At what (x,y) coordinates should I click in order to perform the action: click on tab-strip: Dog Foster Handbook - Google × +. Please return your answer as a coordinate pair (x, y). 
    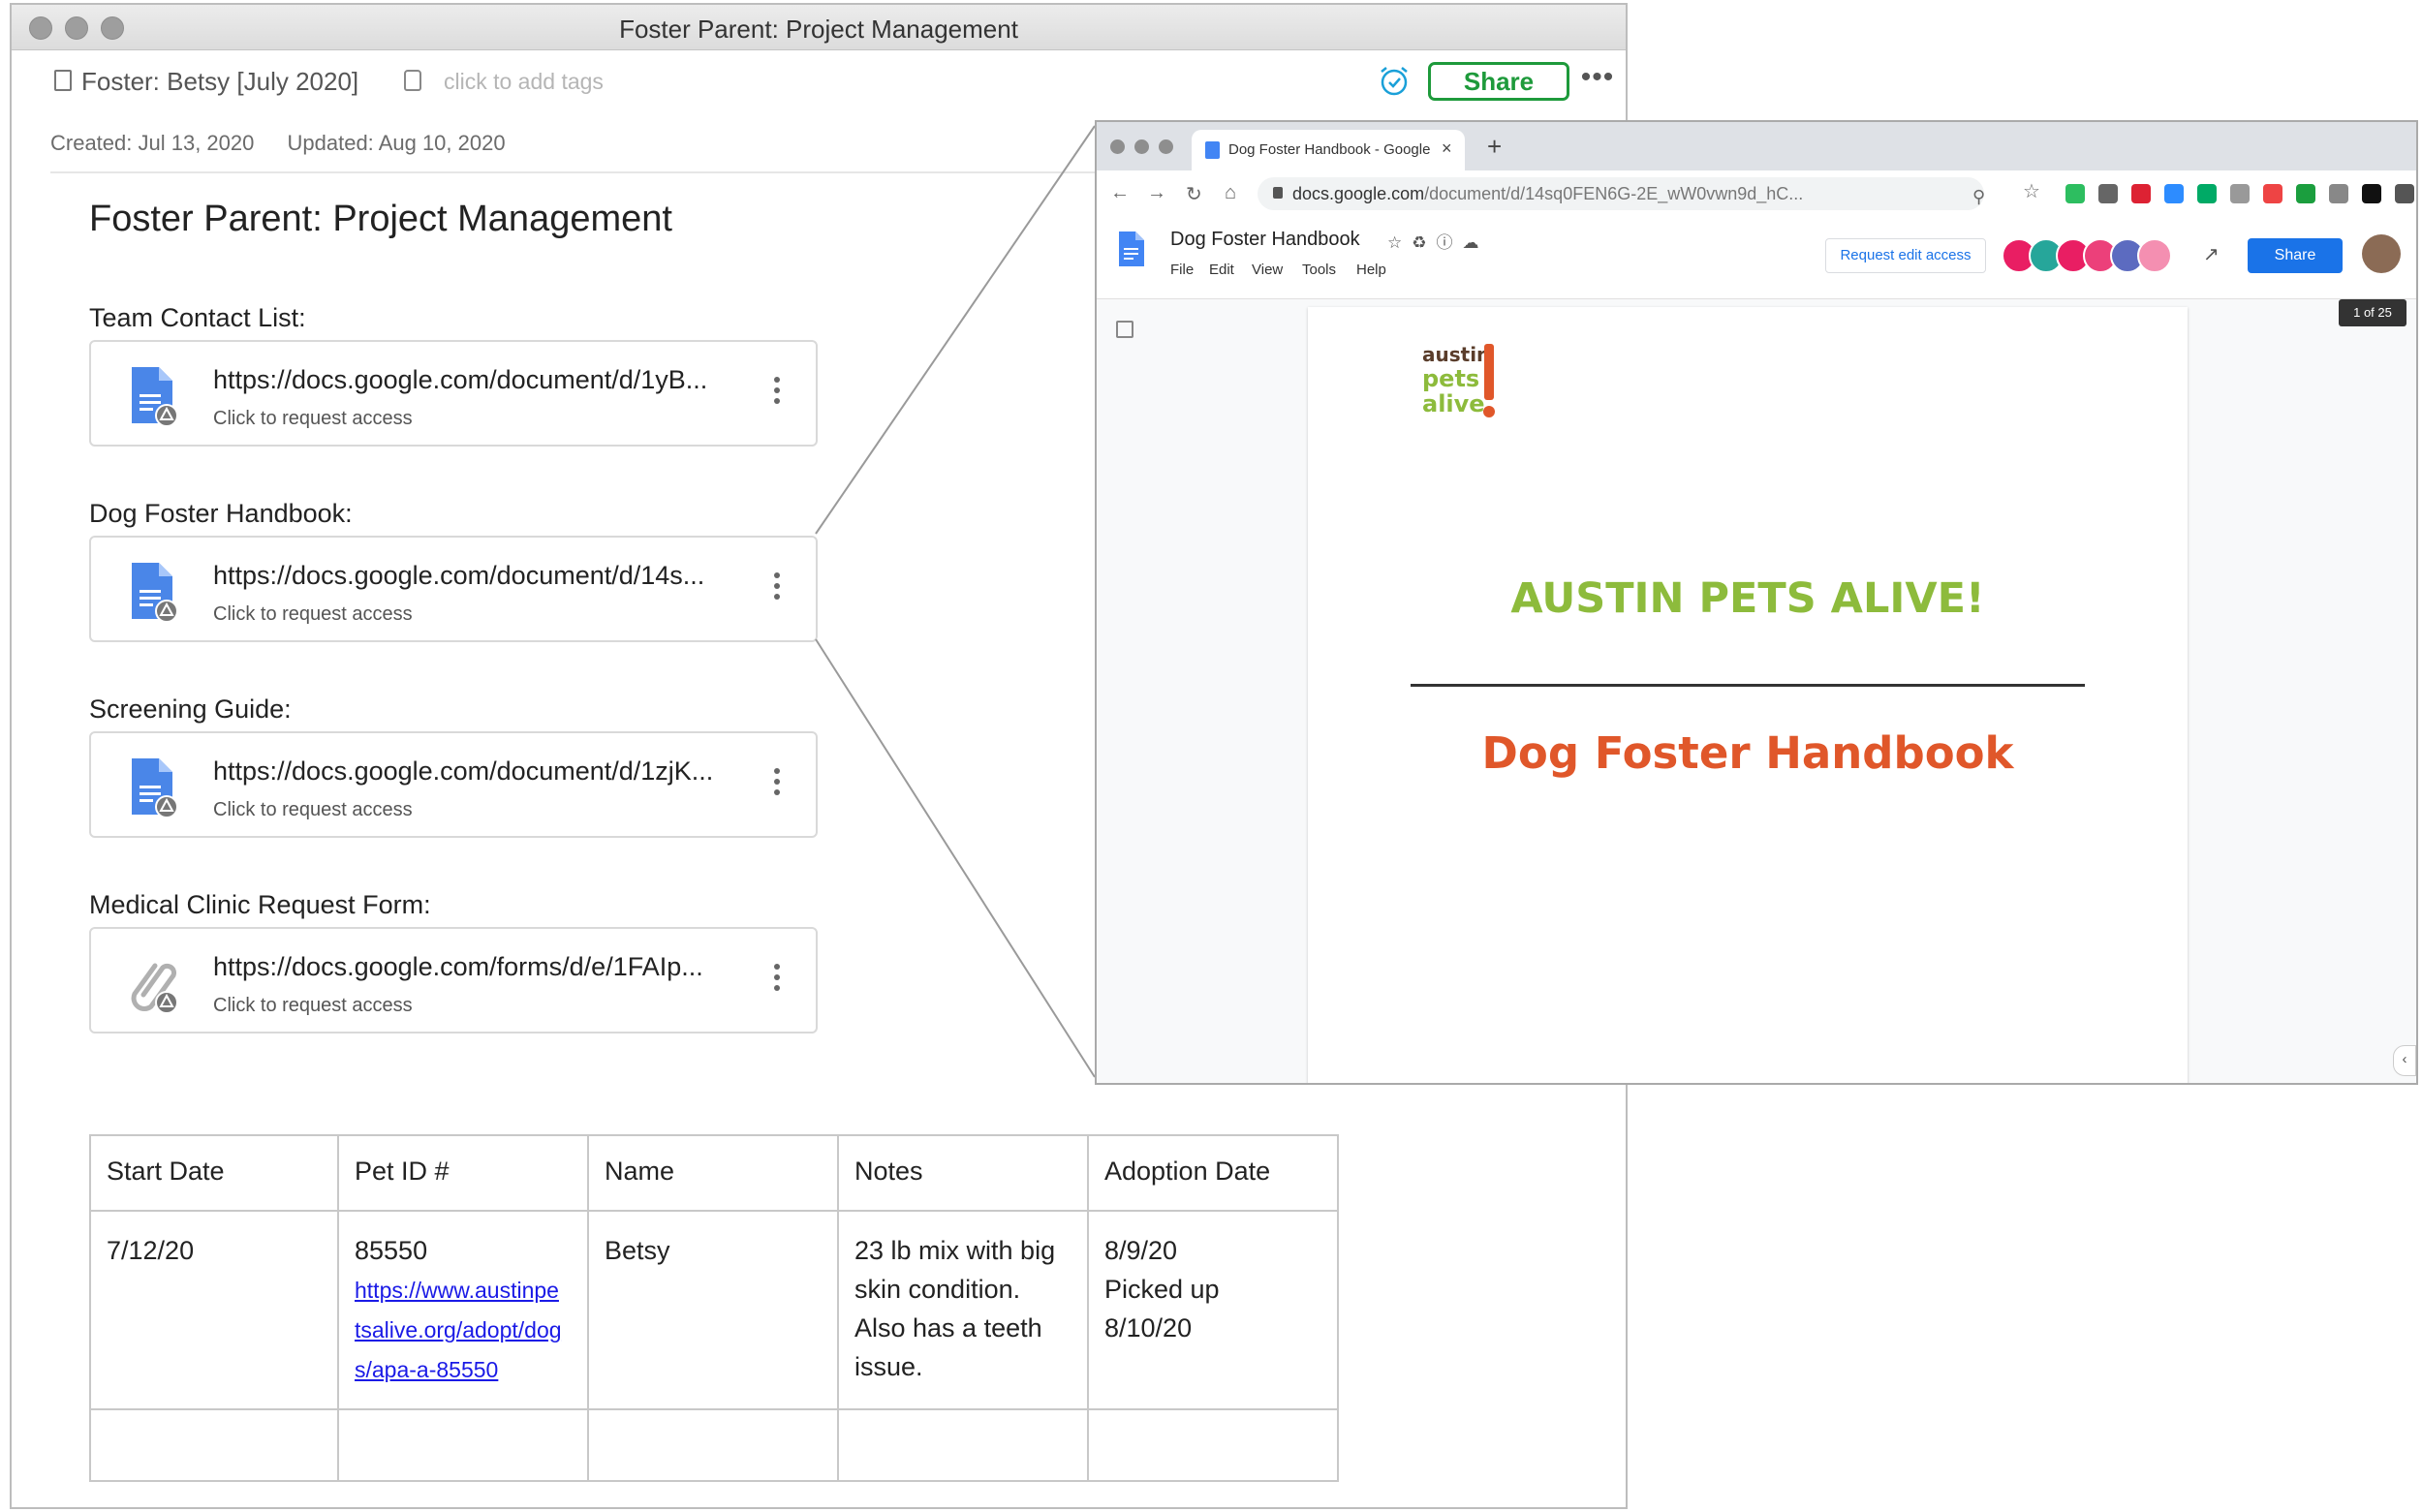
    Looking at the image, I should click on (1756, 146).